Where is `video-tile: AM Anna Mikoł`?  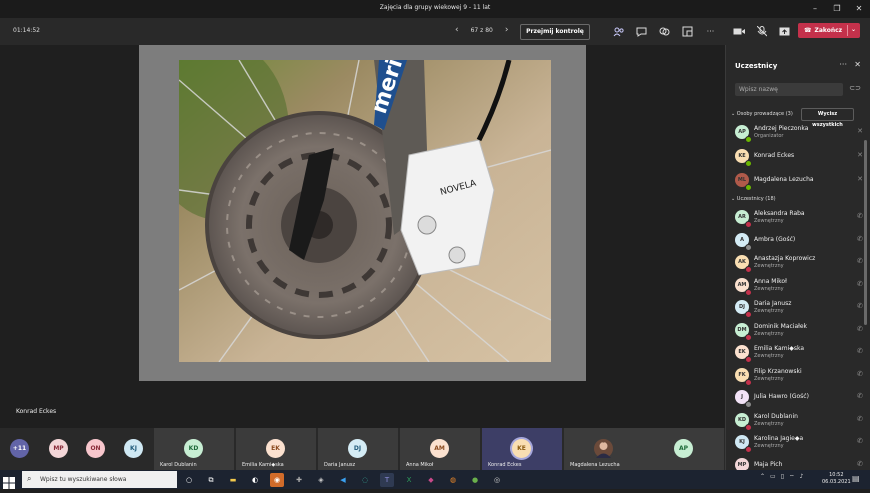 video-tile: AM Anna Mikoł is located at coordinates (440, 449).